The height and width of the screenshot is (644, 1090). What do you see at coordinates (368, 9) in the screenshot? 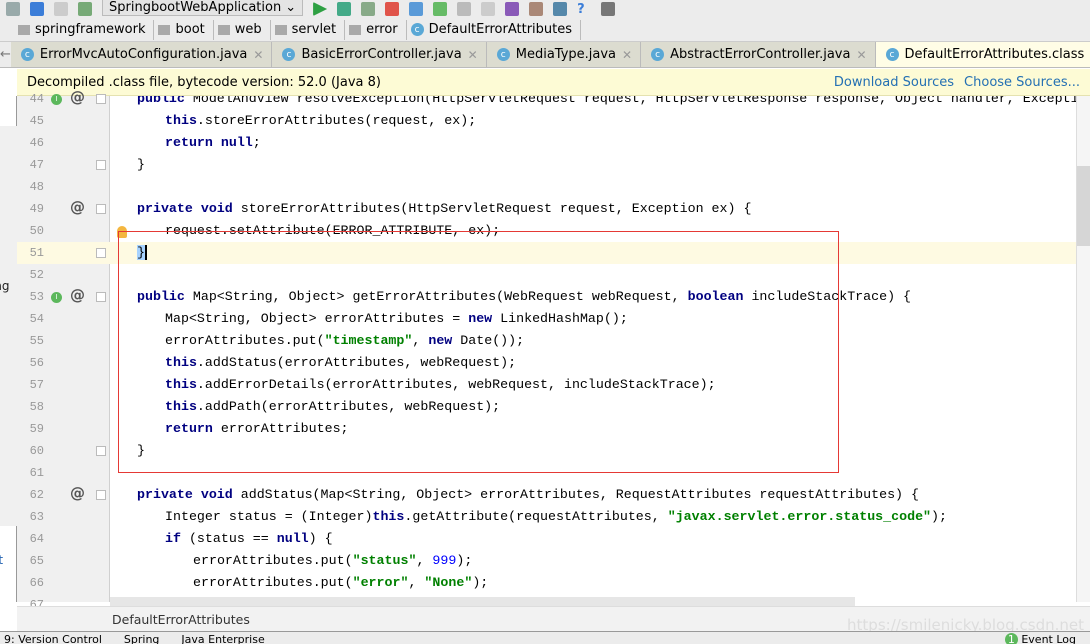
I see `coverage-icon` at bounding box center [368, 9].